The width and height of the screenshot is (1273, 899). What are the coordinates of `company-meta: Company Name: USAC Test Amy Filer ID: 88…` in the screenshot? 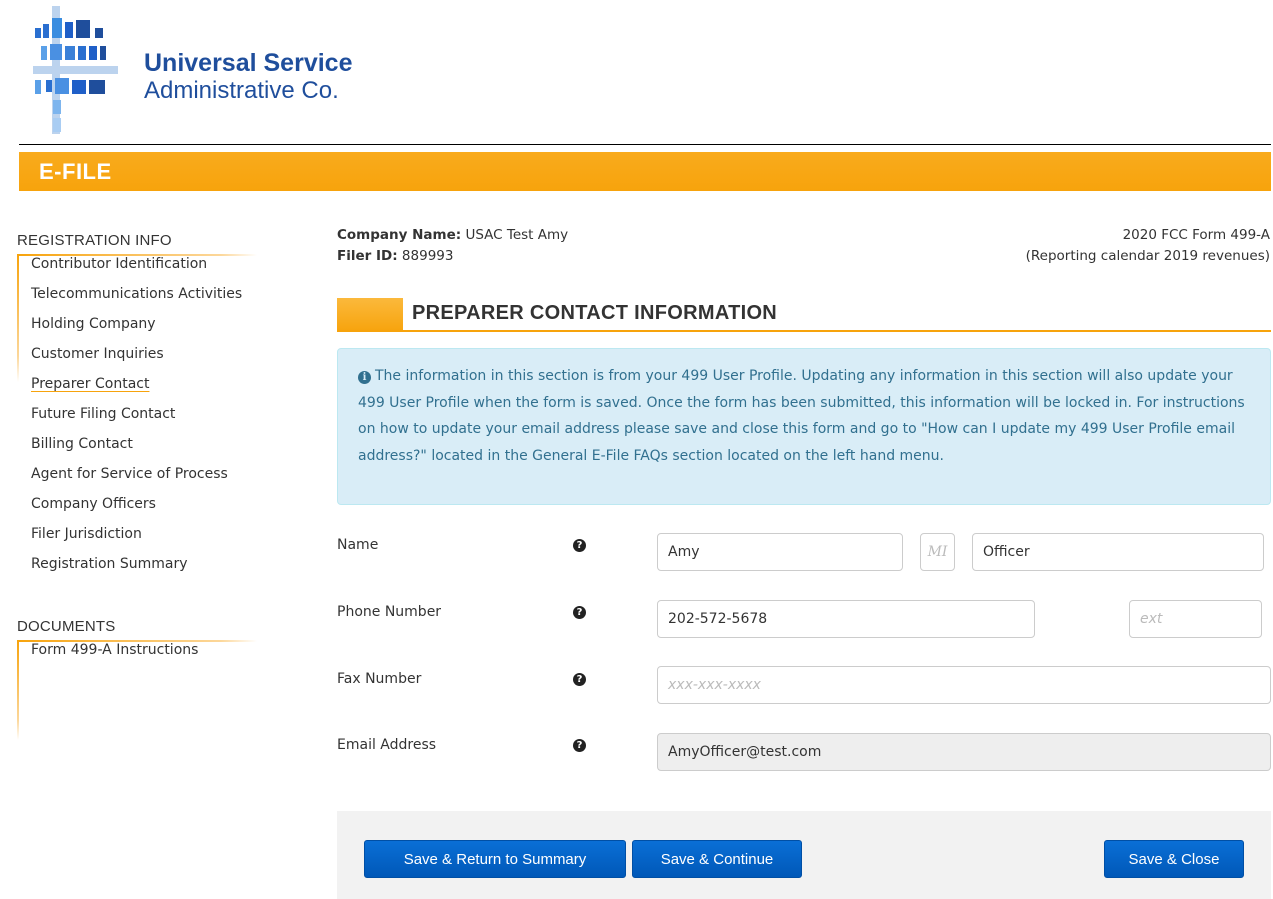 It's located at (452, 246).